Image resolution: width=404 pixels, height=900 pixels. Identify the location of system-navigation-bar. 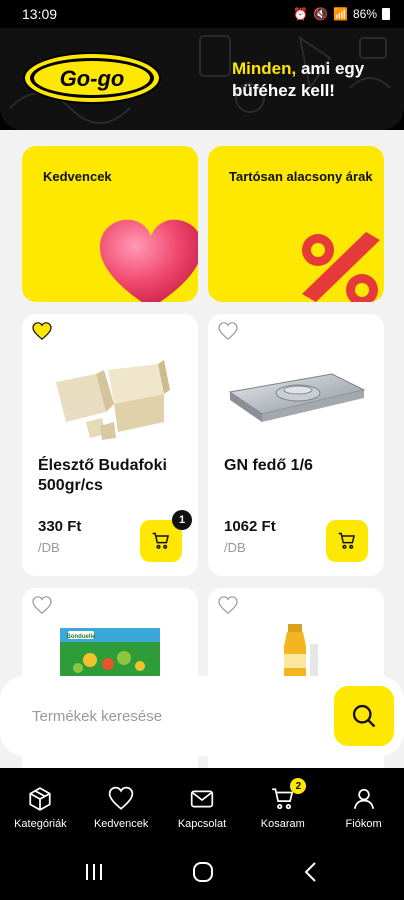
(202, 872).